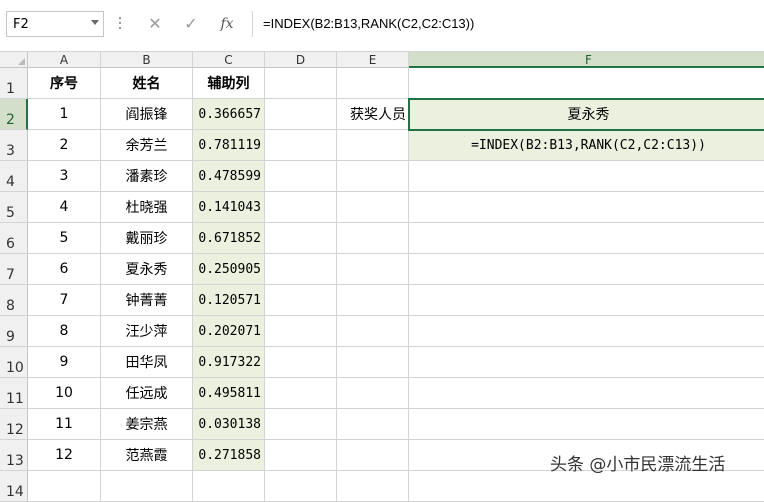 This screenshot has height=502, width=764. What do you see at coordinates (373, 362) in the screenshot?
I see `cell-e10` at bounding box center [373, 362].